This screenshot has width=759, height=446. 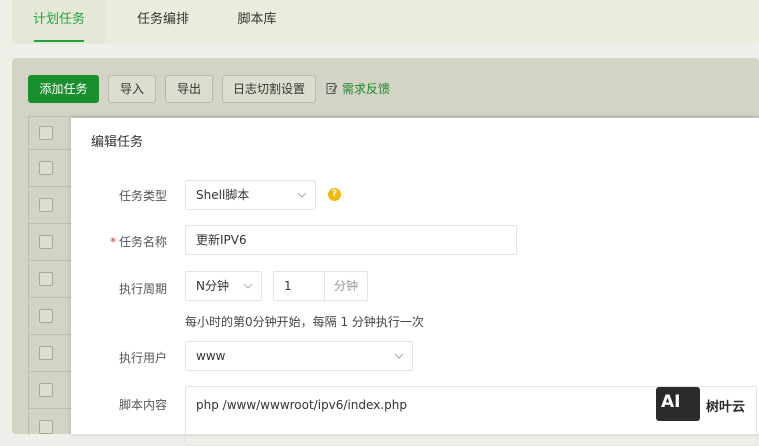 What do you see at coordinates (345, 286) in the screenshot?
I see `minutes-unit: 分钟` at bounding box center [345, 286].